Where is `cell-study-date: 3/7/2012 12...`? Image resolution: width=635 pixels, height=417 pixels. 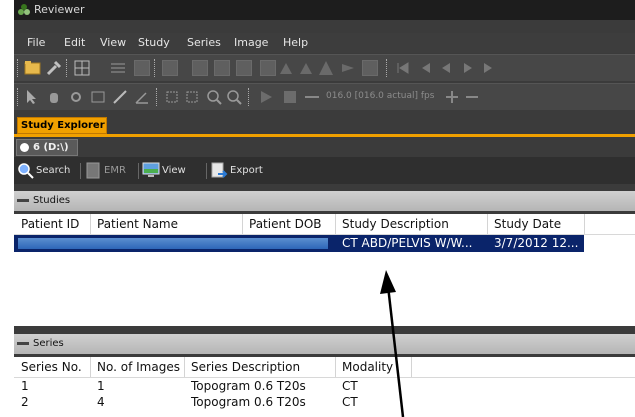 cell-study-date: 3/7/2012 12... is located at coordinates (536, 243).